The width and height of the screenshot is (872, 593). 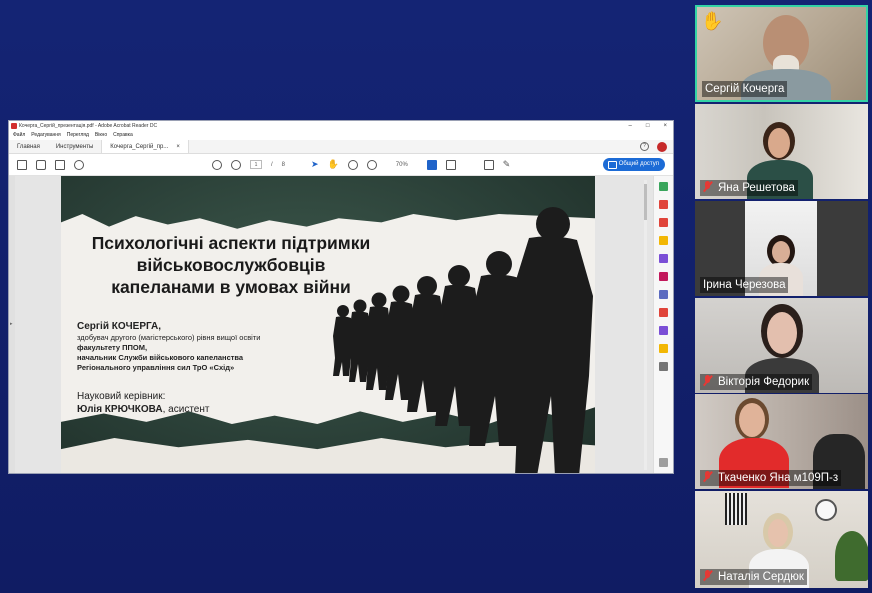 What do you see at coordinates (665, 126) in the screenshot?
I see `close-button: ×` at bounding box center [665, 126].